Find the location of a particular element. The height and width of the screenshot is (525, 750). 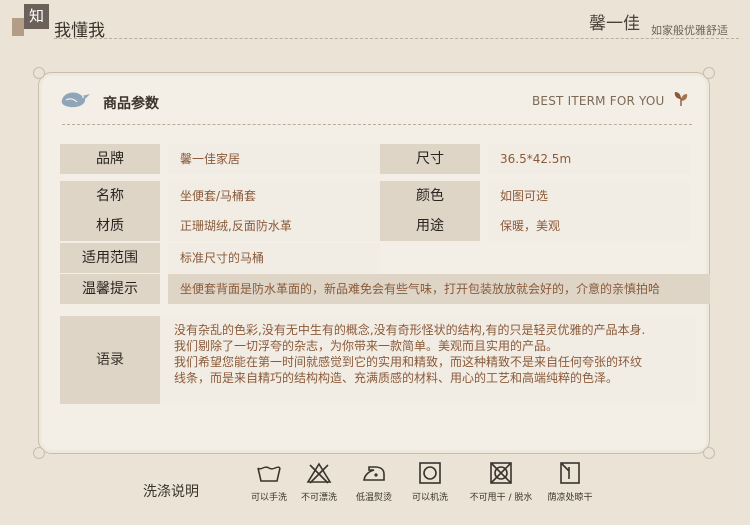

quote-line: 线条，而是来自精巧的结构构造、充满质感的材料、用心的工艺和高端纯粹的色泽。 is located at coordinates (396, 378).